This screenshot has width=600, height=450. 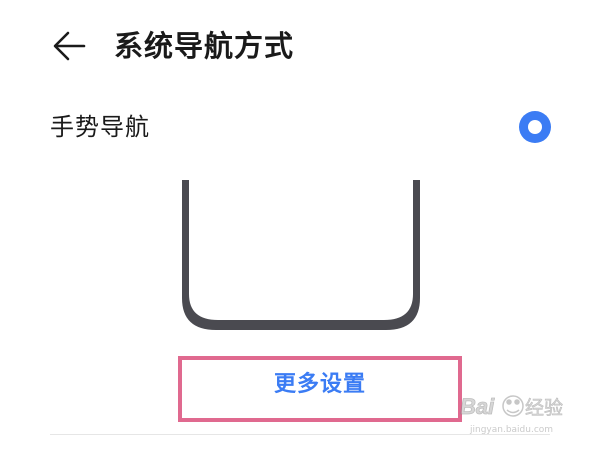 I want to click on page-title: 系统导航方式, so click(x=204, y=46).